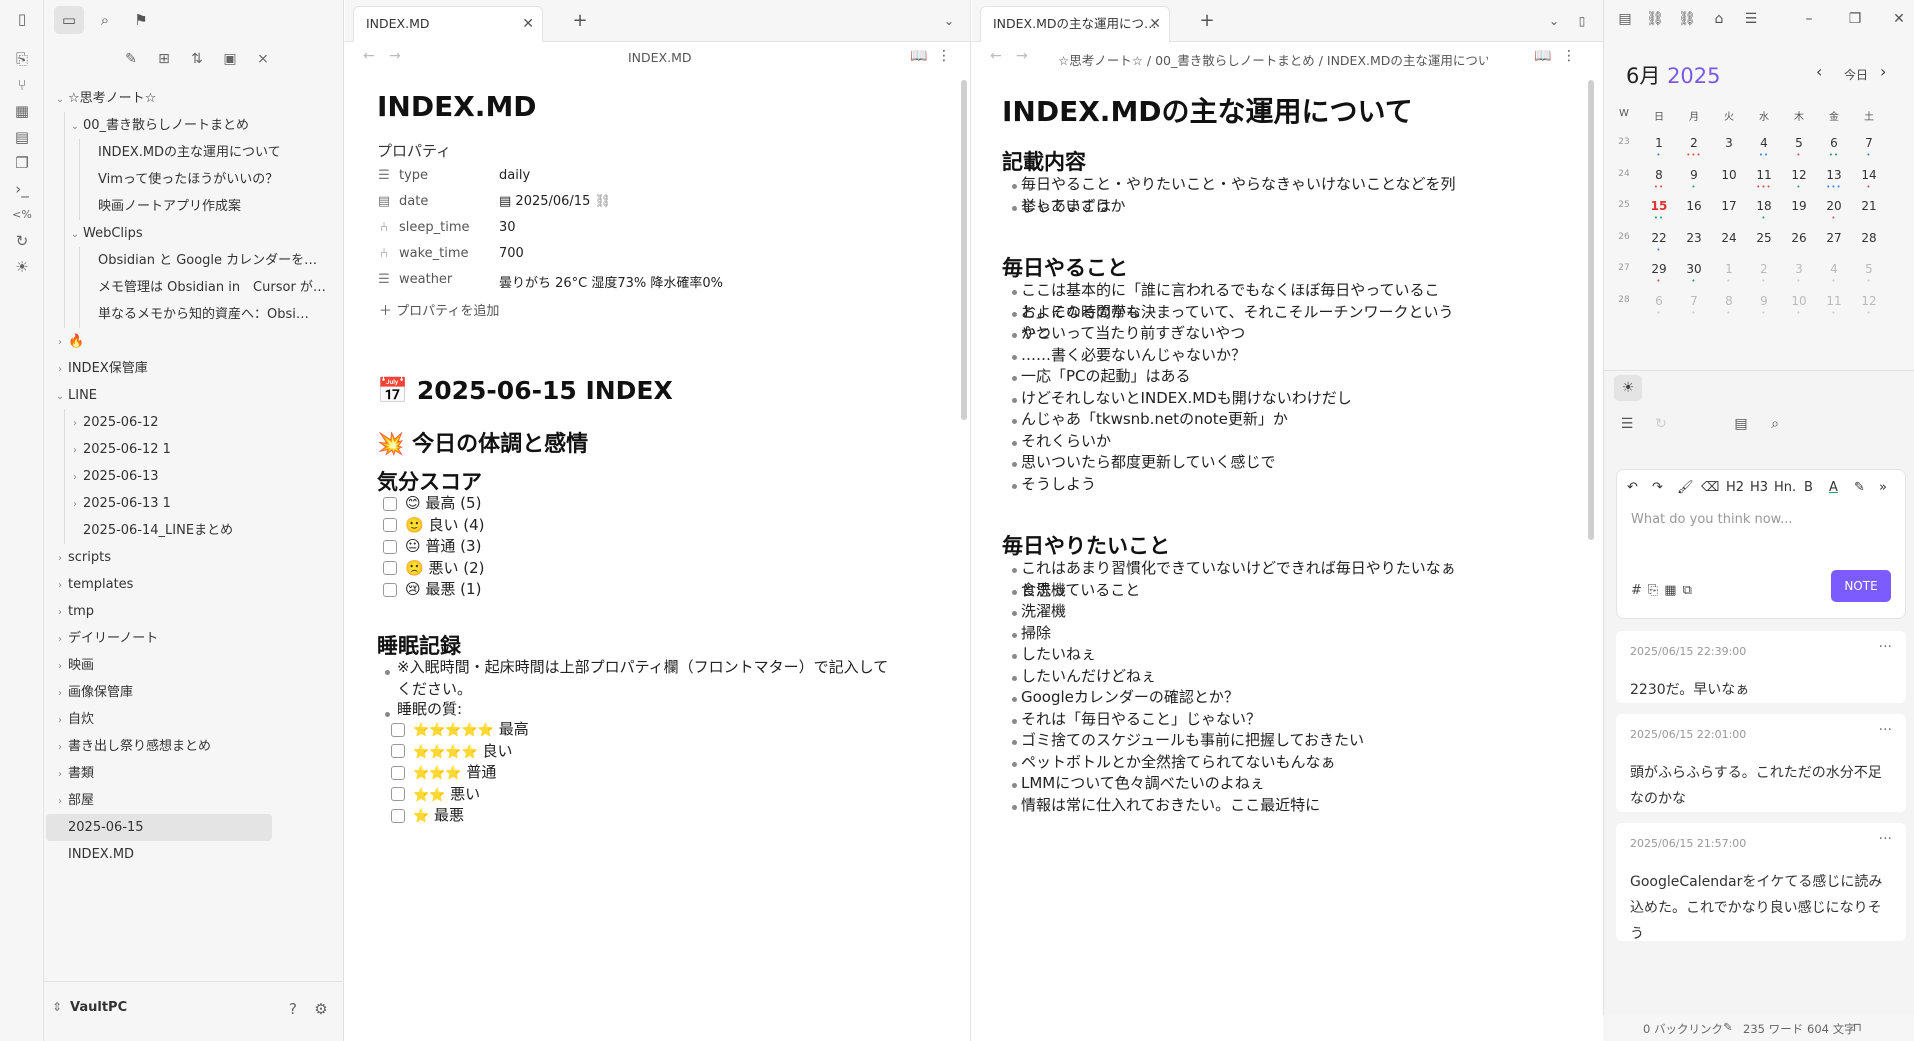 This screenshot has height=1041, width=1914. I want to click on new-tab-icon: +, so click(1207, 21).